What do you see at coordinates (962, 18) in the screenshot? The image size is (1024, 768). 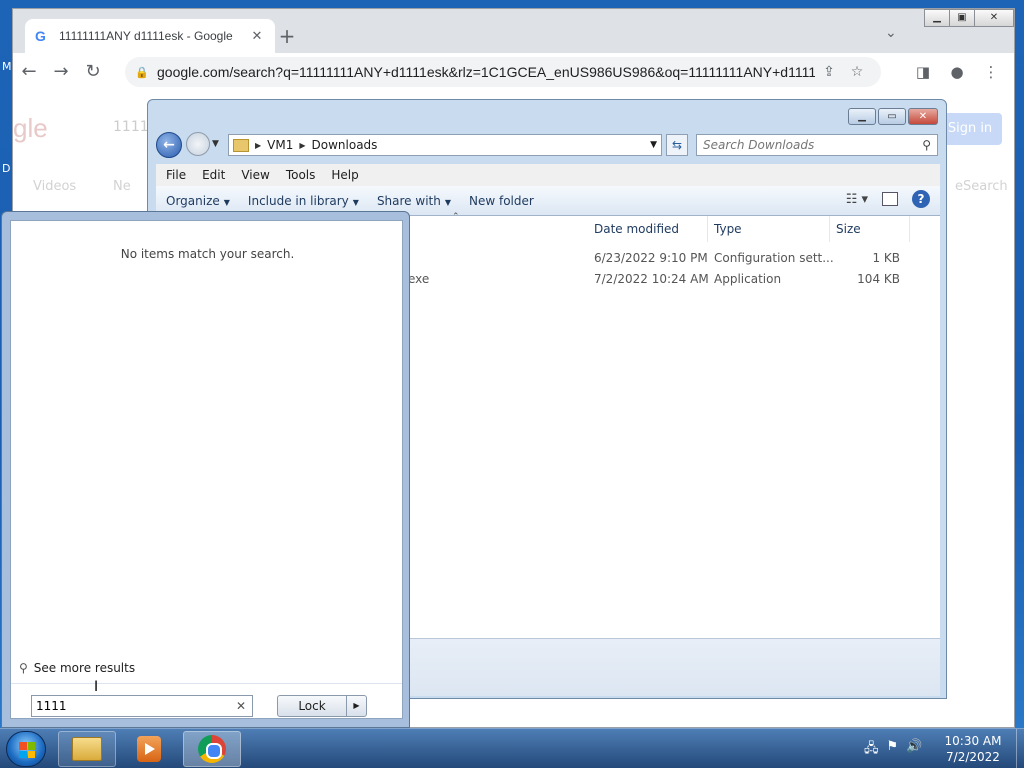 I see `maximize-button: ▣` at bounding box center [962, 18].